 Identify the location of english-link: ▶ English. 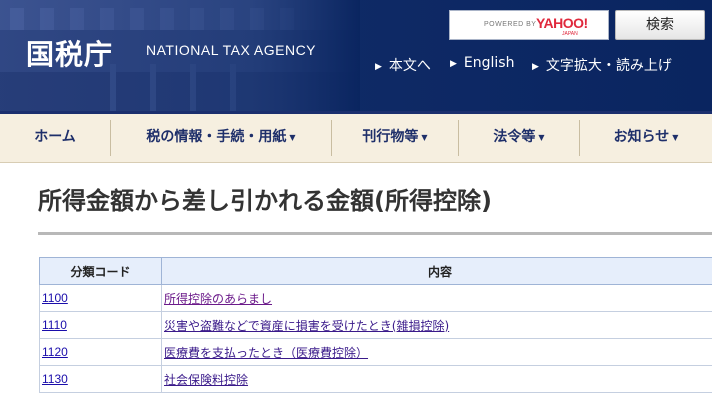
(482, 63).